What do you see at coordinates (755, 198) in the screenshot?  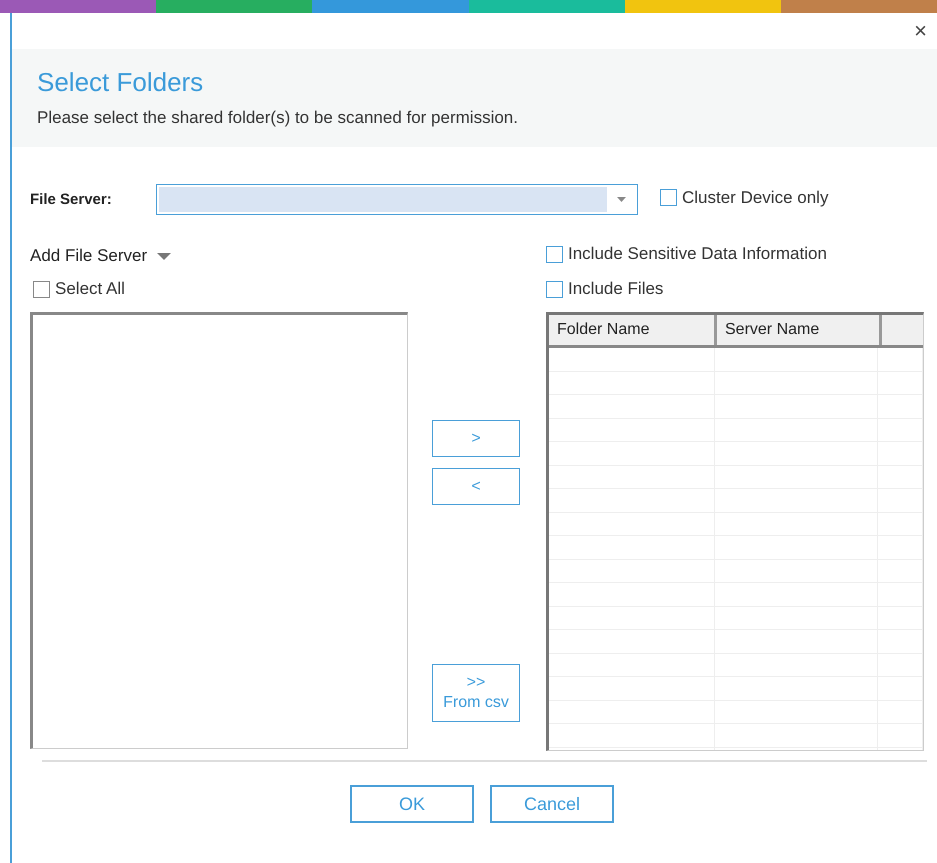 I see `checkbox-label: Cluster Device only` at bounding box center [755, 198].